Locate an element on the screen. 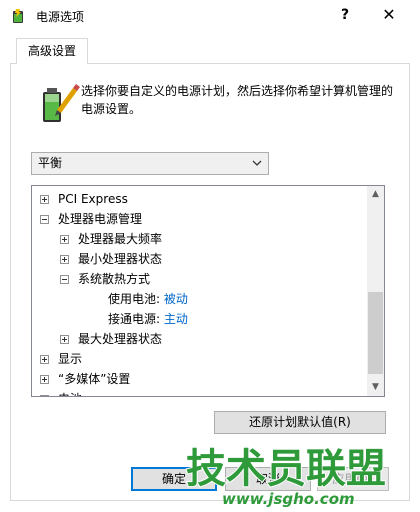 This screenshot has width=420, height=512. tree-item-label: 接通电源: is located at coordinates (134, 319).